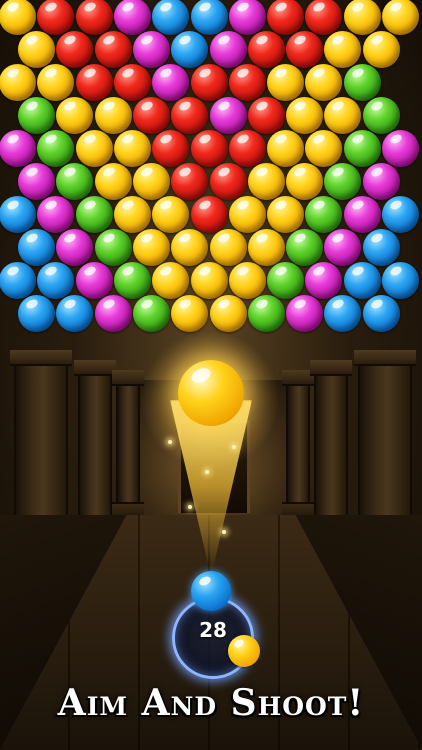 This screenshot has height=750, width=422. Describe the element at coordinates (244, 651) in the screenshot. I see `next-bubble` at that location.